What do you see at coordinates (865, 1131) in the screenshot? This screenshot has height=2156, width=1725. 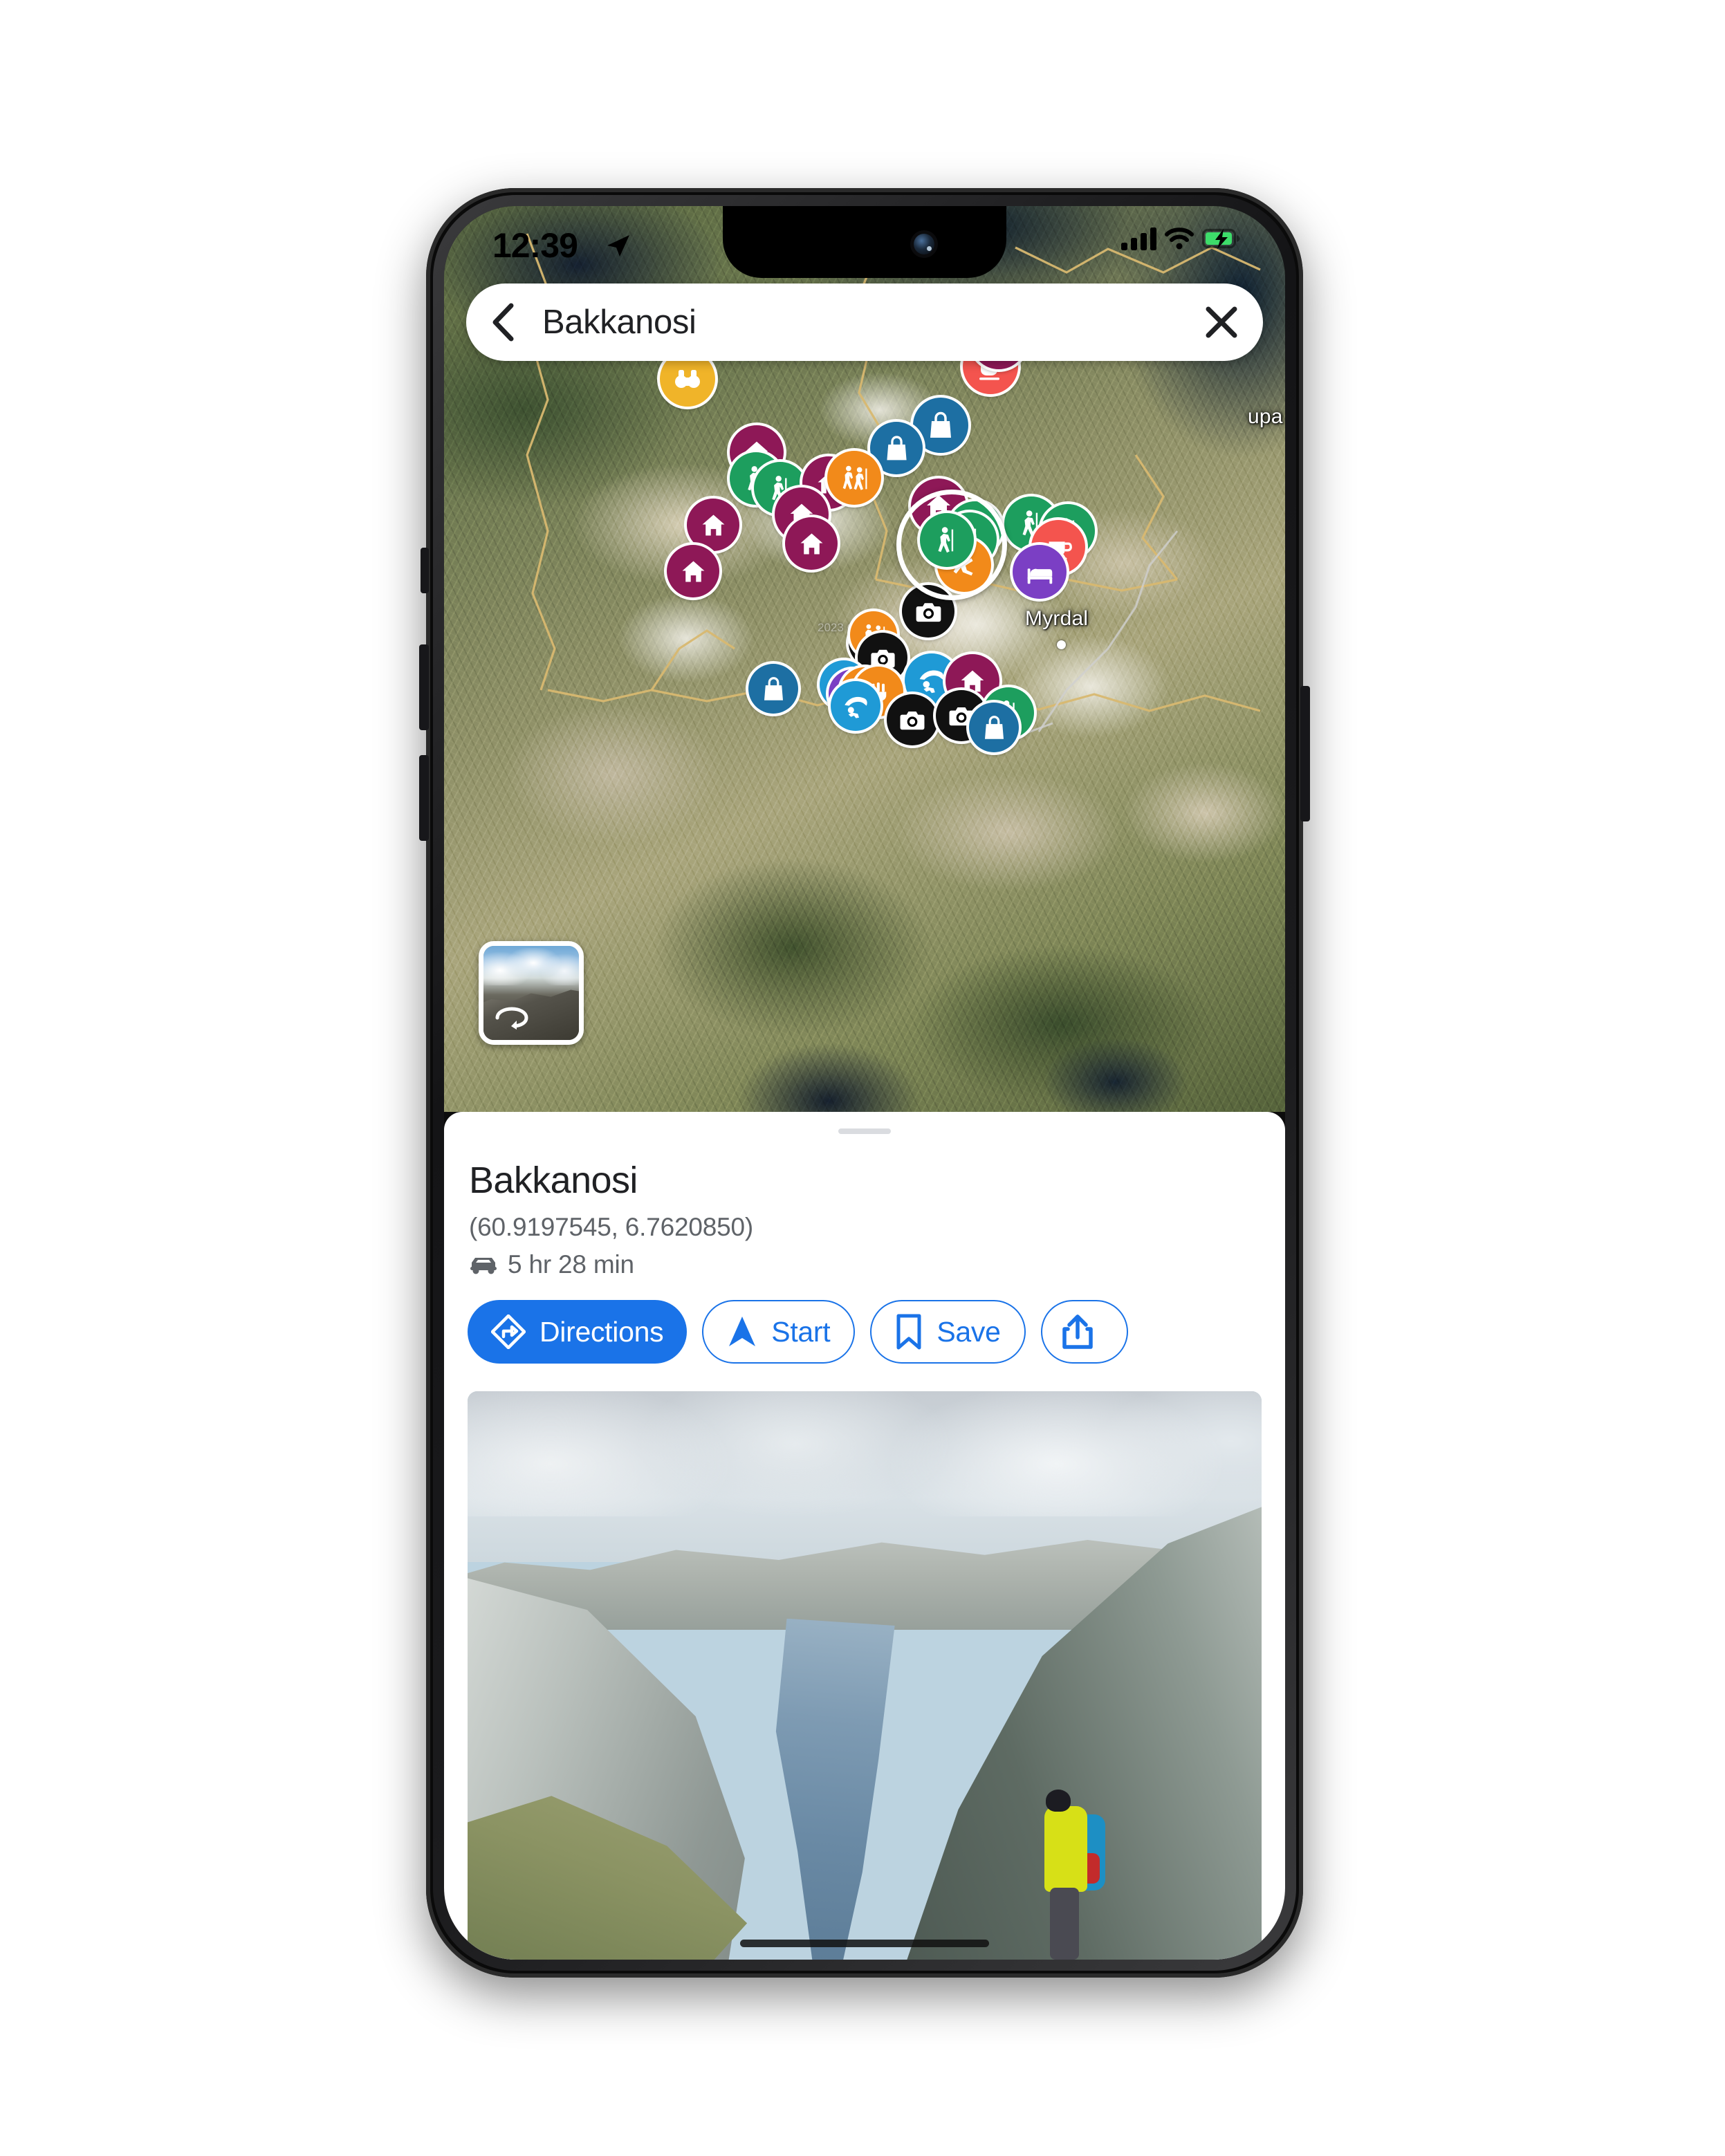 I see `sheet-drag-handle` at bounding box center [865, 1131].